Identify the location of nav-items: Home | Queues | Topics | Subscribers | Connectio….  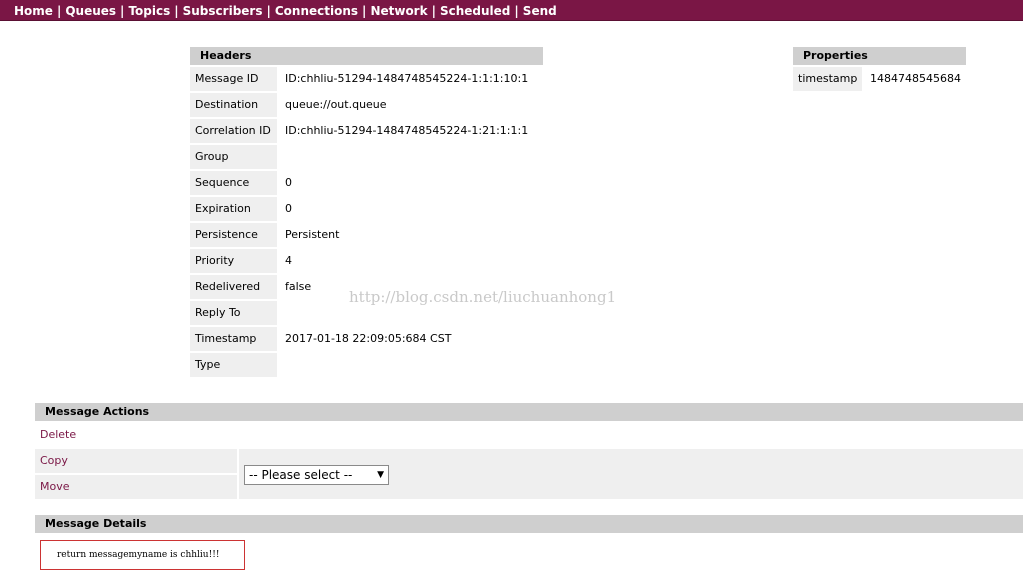
(285, 11).